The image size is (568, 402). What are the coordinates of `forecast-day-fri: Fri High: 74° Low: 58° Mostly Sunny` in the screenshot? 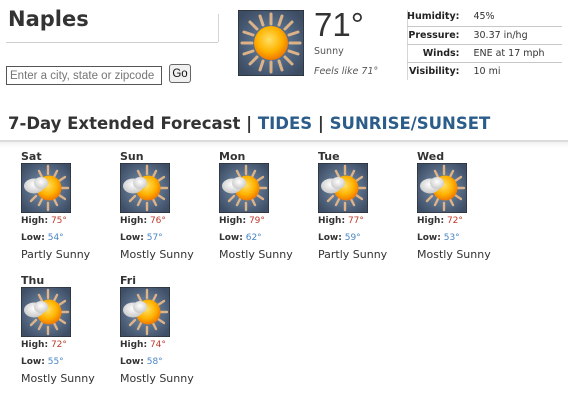 It's located at (168, 329).